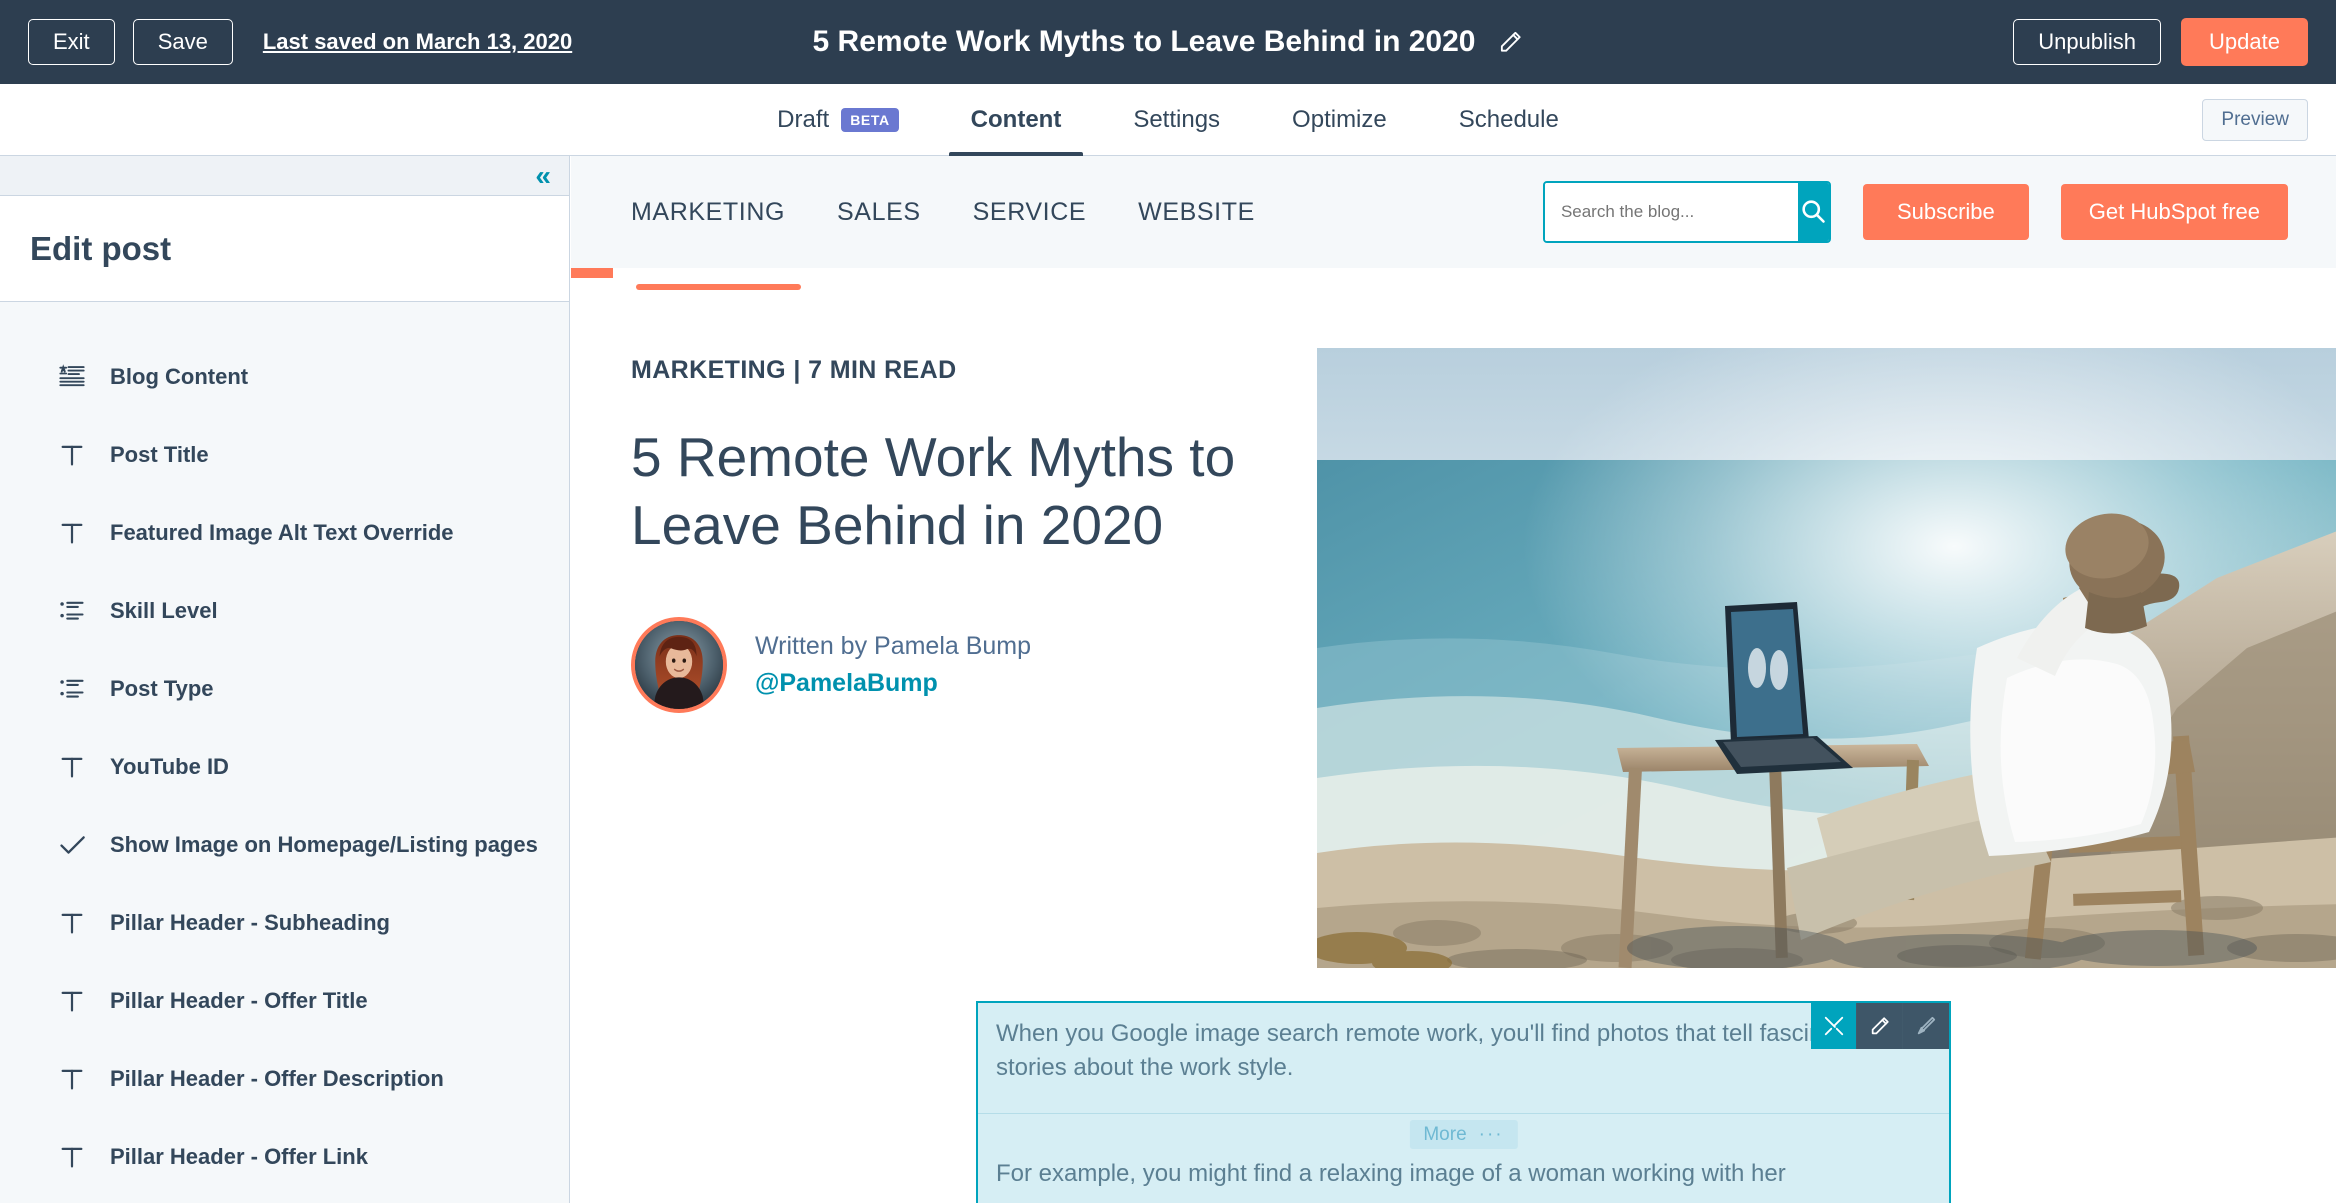  What do you see at coordinates (72, 377) in the screenshot?
I see `text-block-icon` at bounding box center [72, 377].